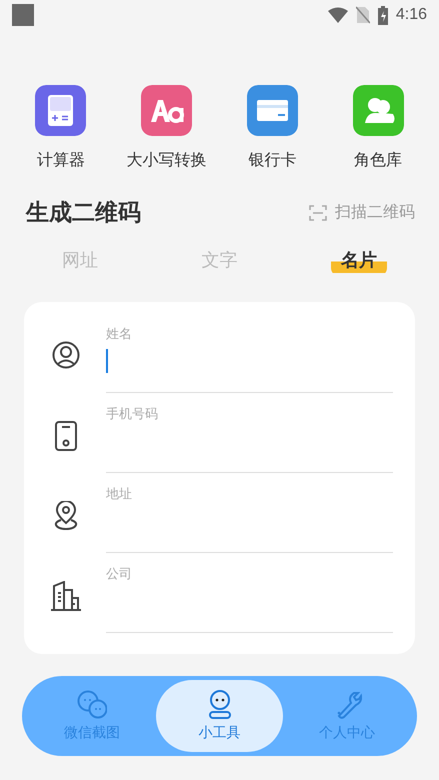 This screenshot has width=439, height=780. Describe the element at coordinates (383, 15) in the screenshot. I see `battery-icon` at that location.